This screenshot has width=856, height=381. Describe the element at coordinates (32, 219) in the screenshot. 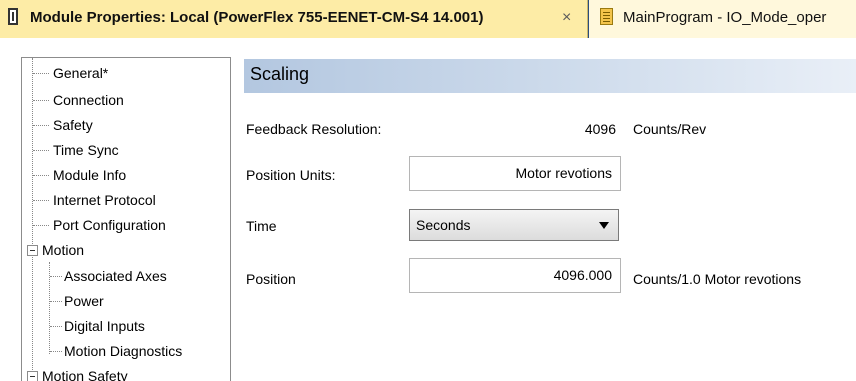

I see `tree-line` at that location.